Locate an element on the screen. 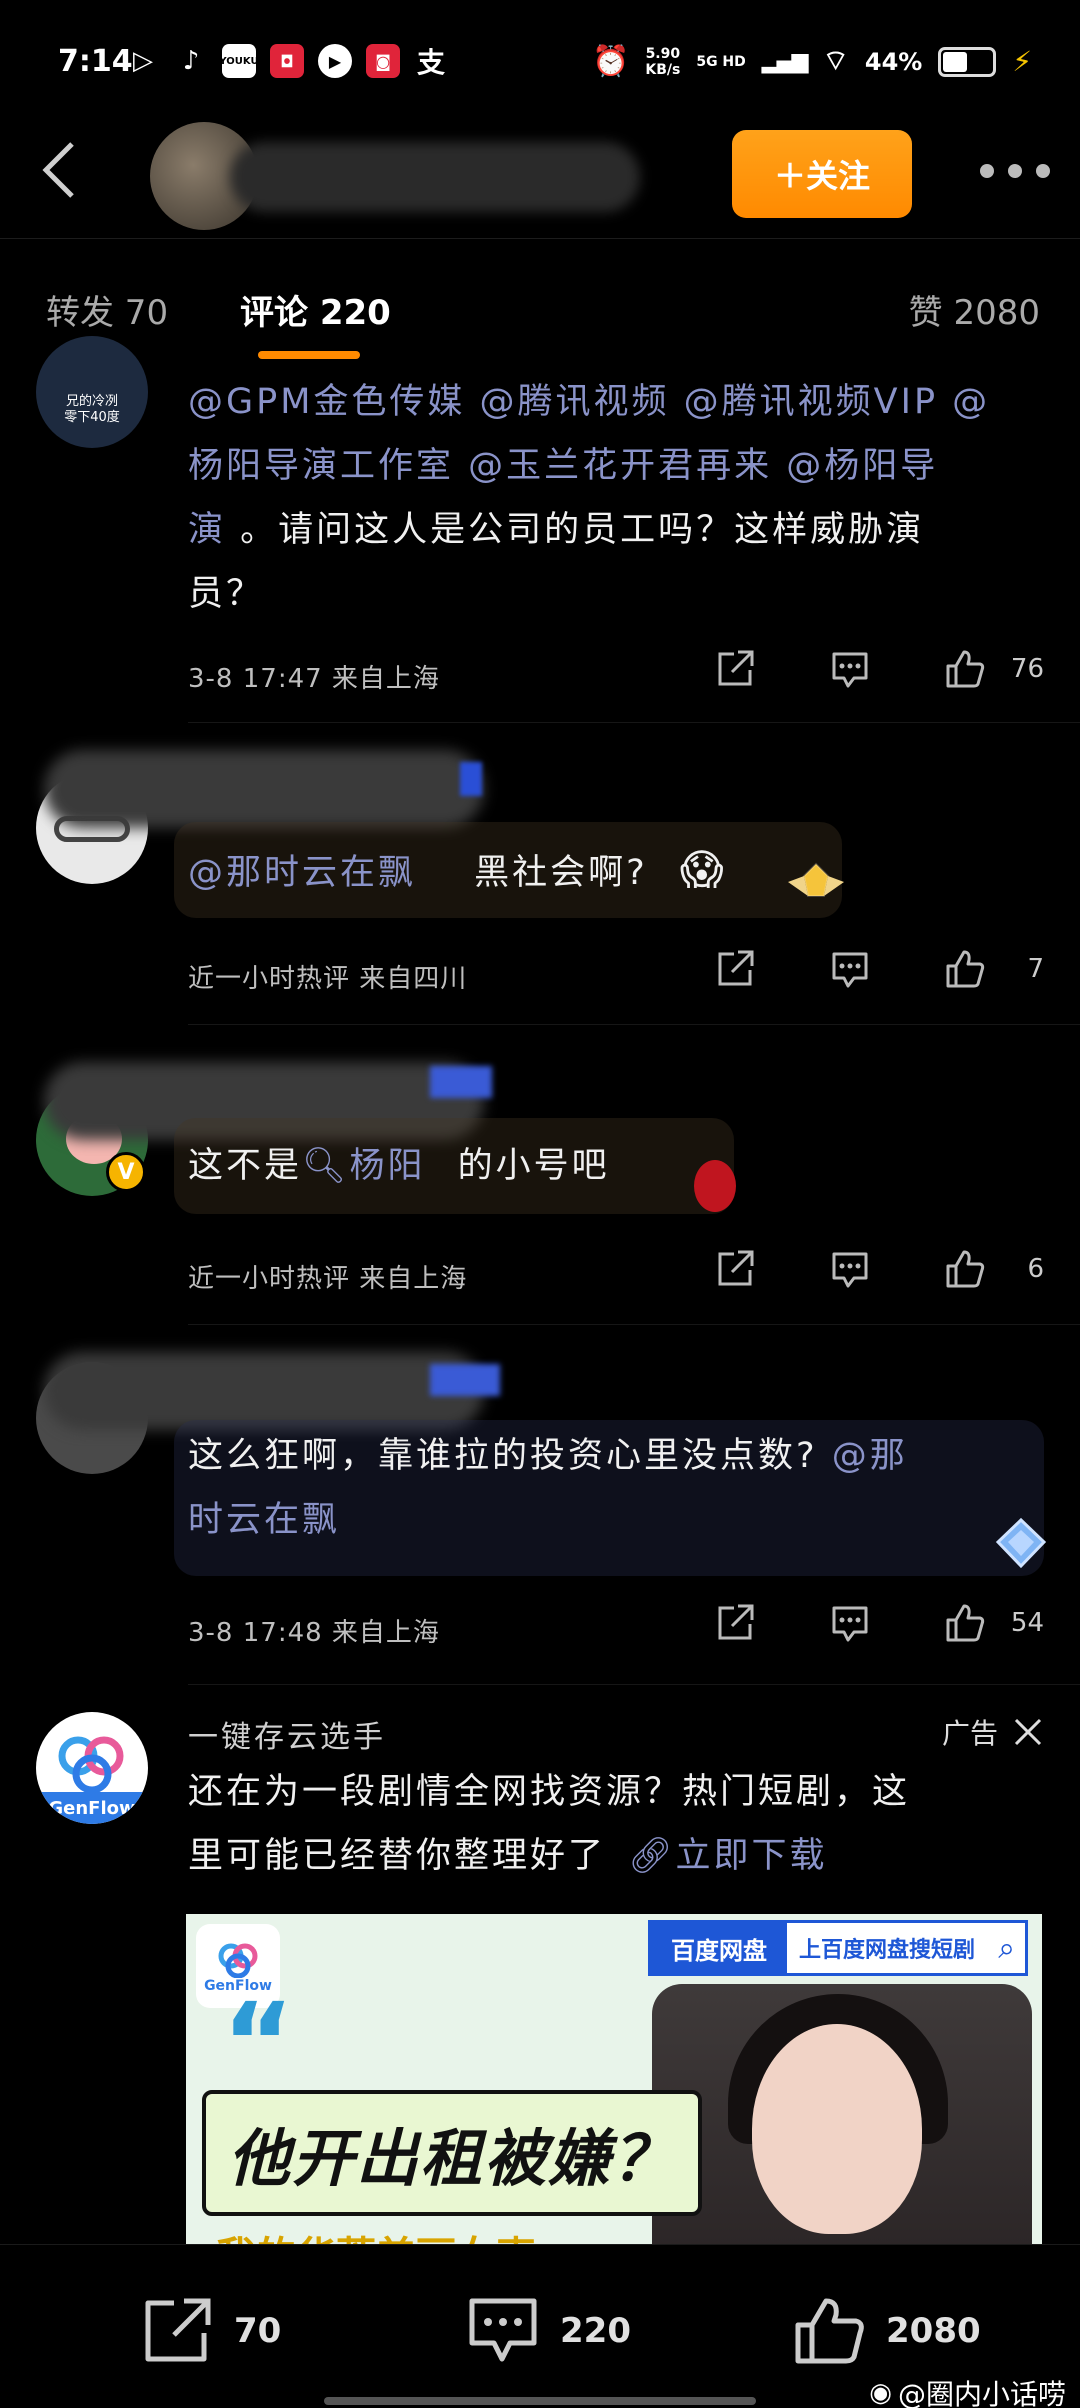  tiktok-icon: ♪ is located at coordinates (191, 61).